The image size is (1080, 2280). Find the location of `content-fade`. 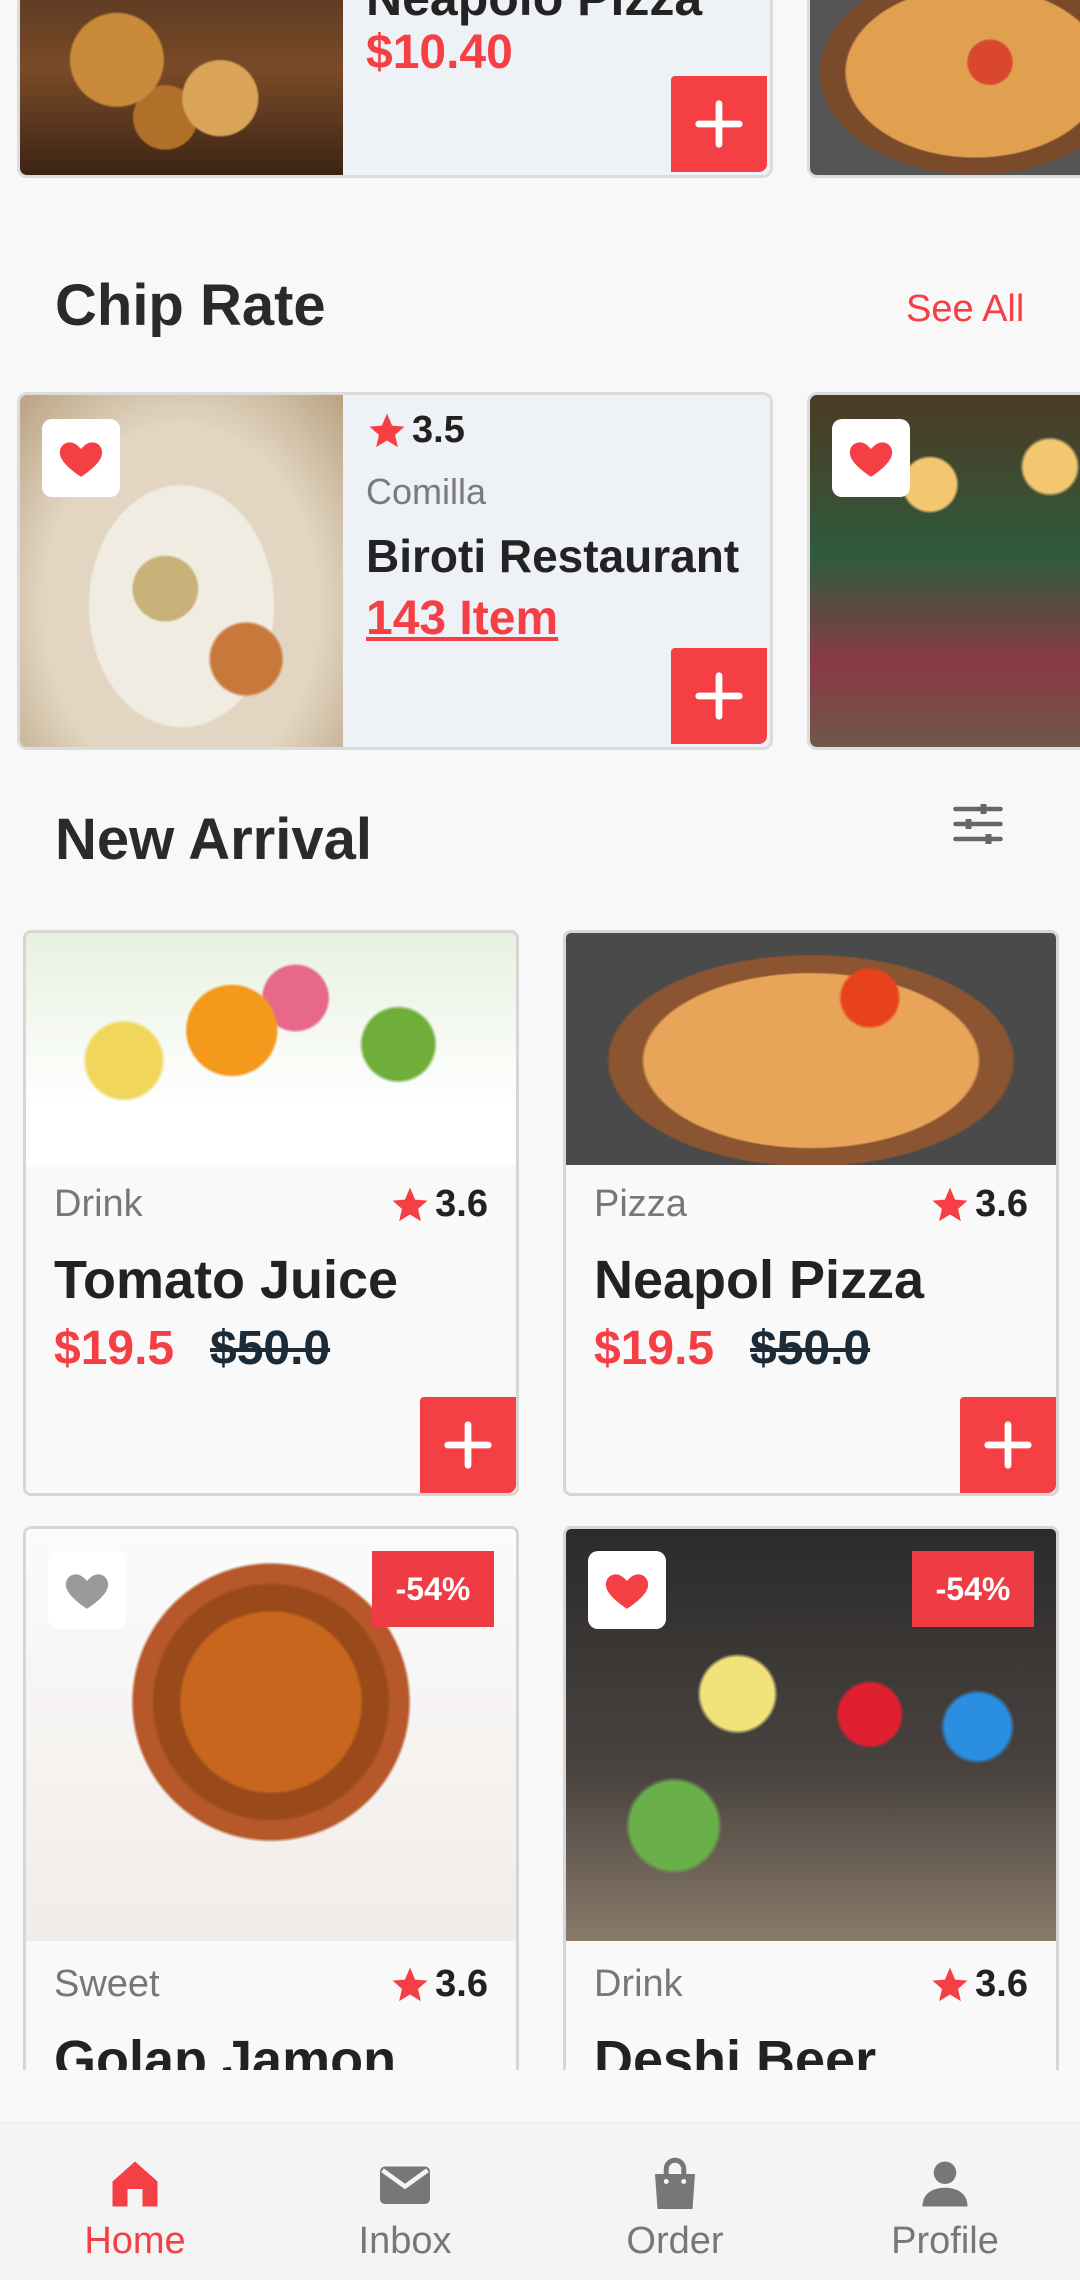

content-fade is located at coordinates (540, 2096).